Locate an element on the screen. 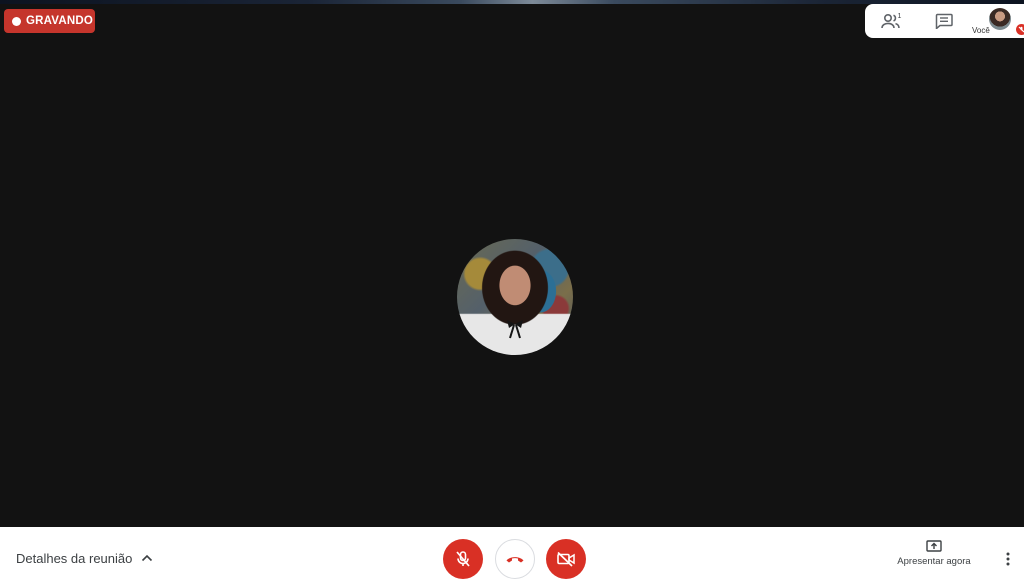 The width and height of the screenshot is (1024, 586). top-right-panel: 1 Você is located at coordinates (944, 21).